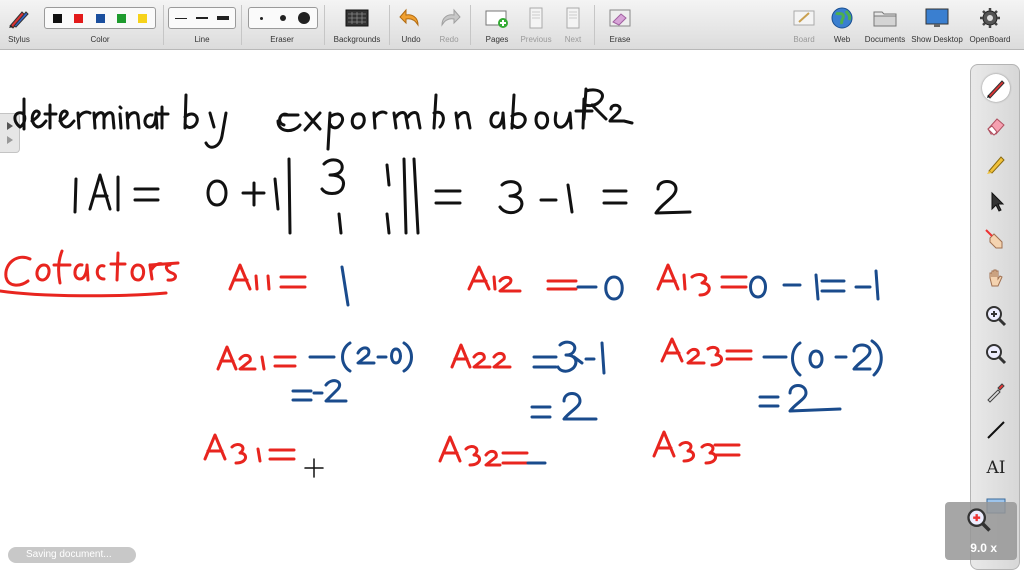  Describe the element at coordinates (497, 39) in the screenshot. I see `pages-label: Pages` at that location.